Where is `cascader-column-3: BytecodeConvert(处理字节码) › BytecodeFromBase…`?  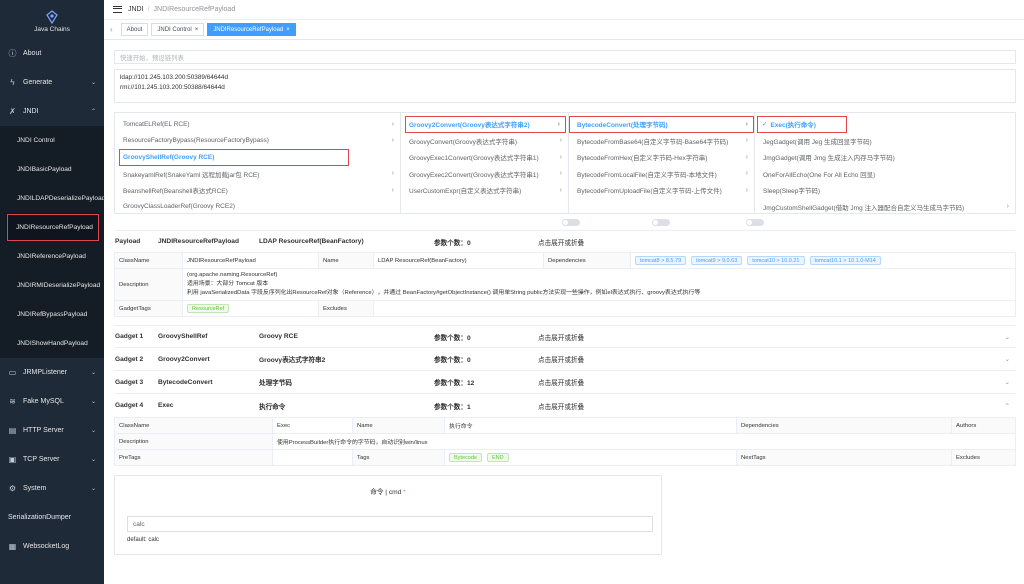
cascader-column-3: BytecodeConvert(处理字节码) › BytecodeFromBase… is located at coordinates (662, 163).